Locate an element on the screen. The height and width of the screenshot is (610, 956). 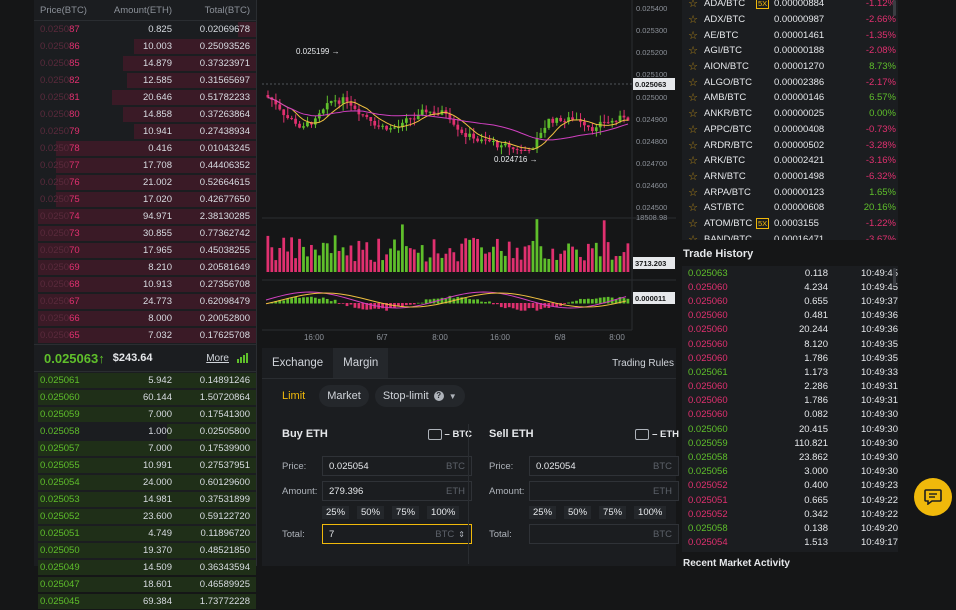
sell-100-button: 100% is located at coordinates (650, 512).